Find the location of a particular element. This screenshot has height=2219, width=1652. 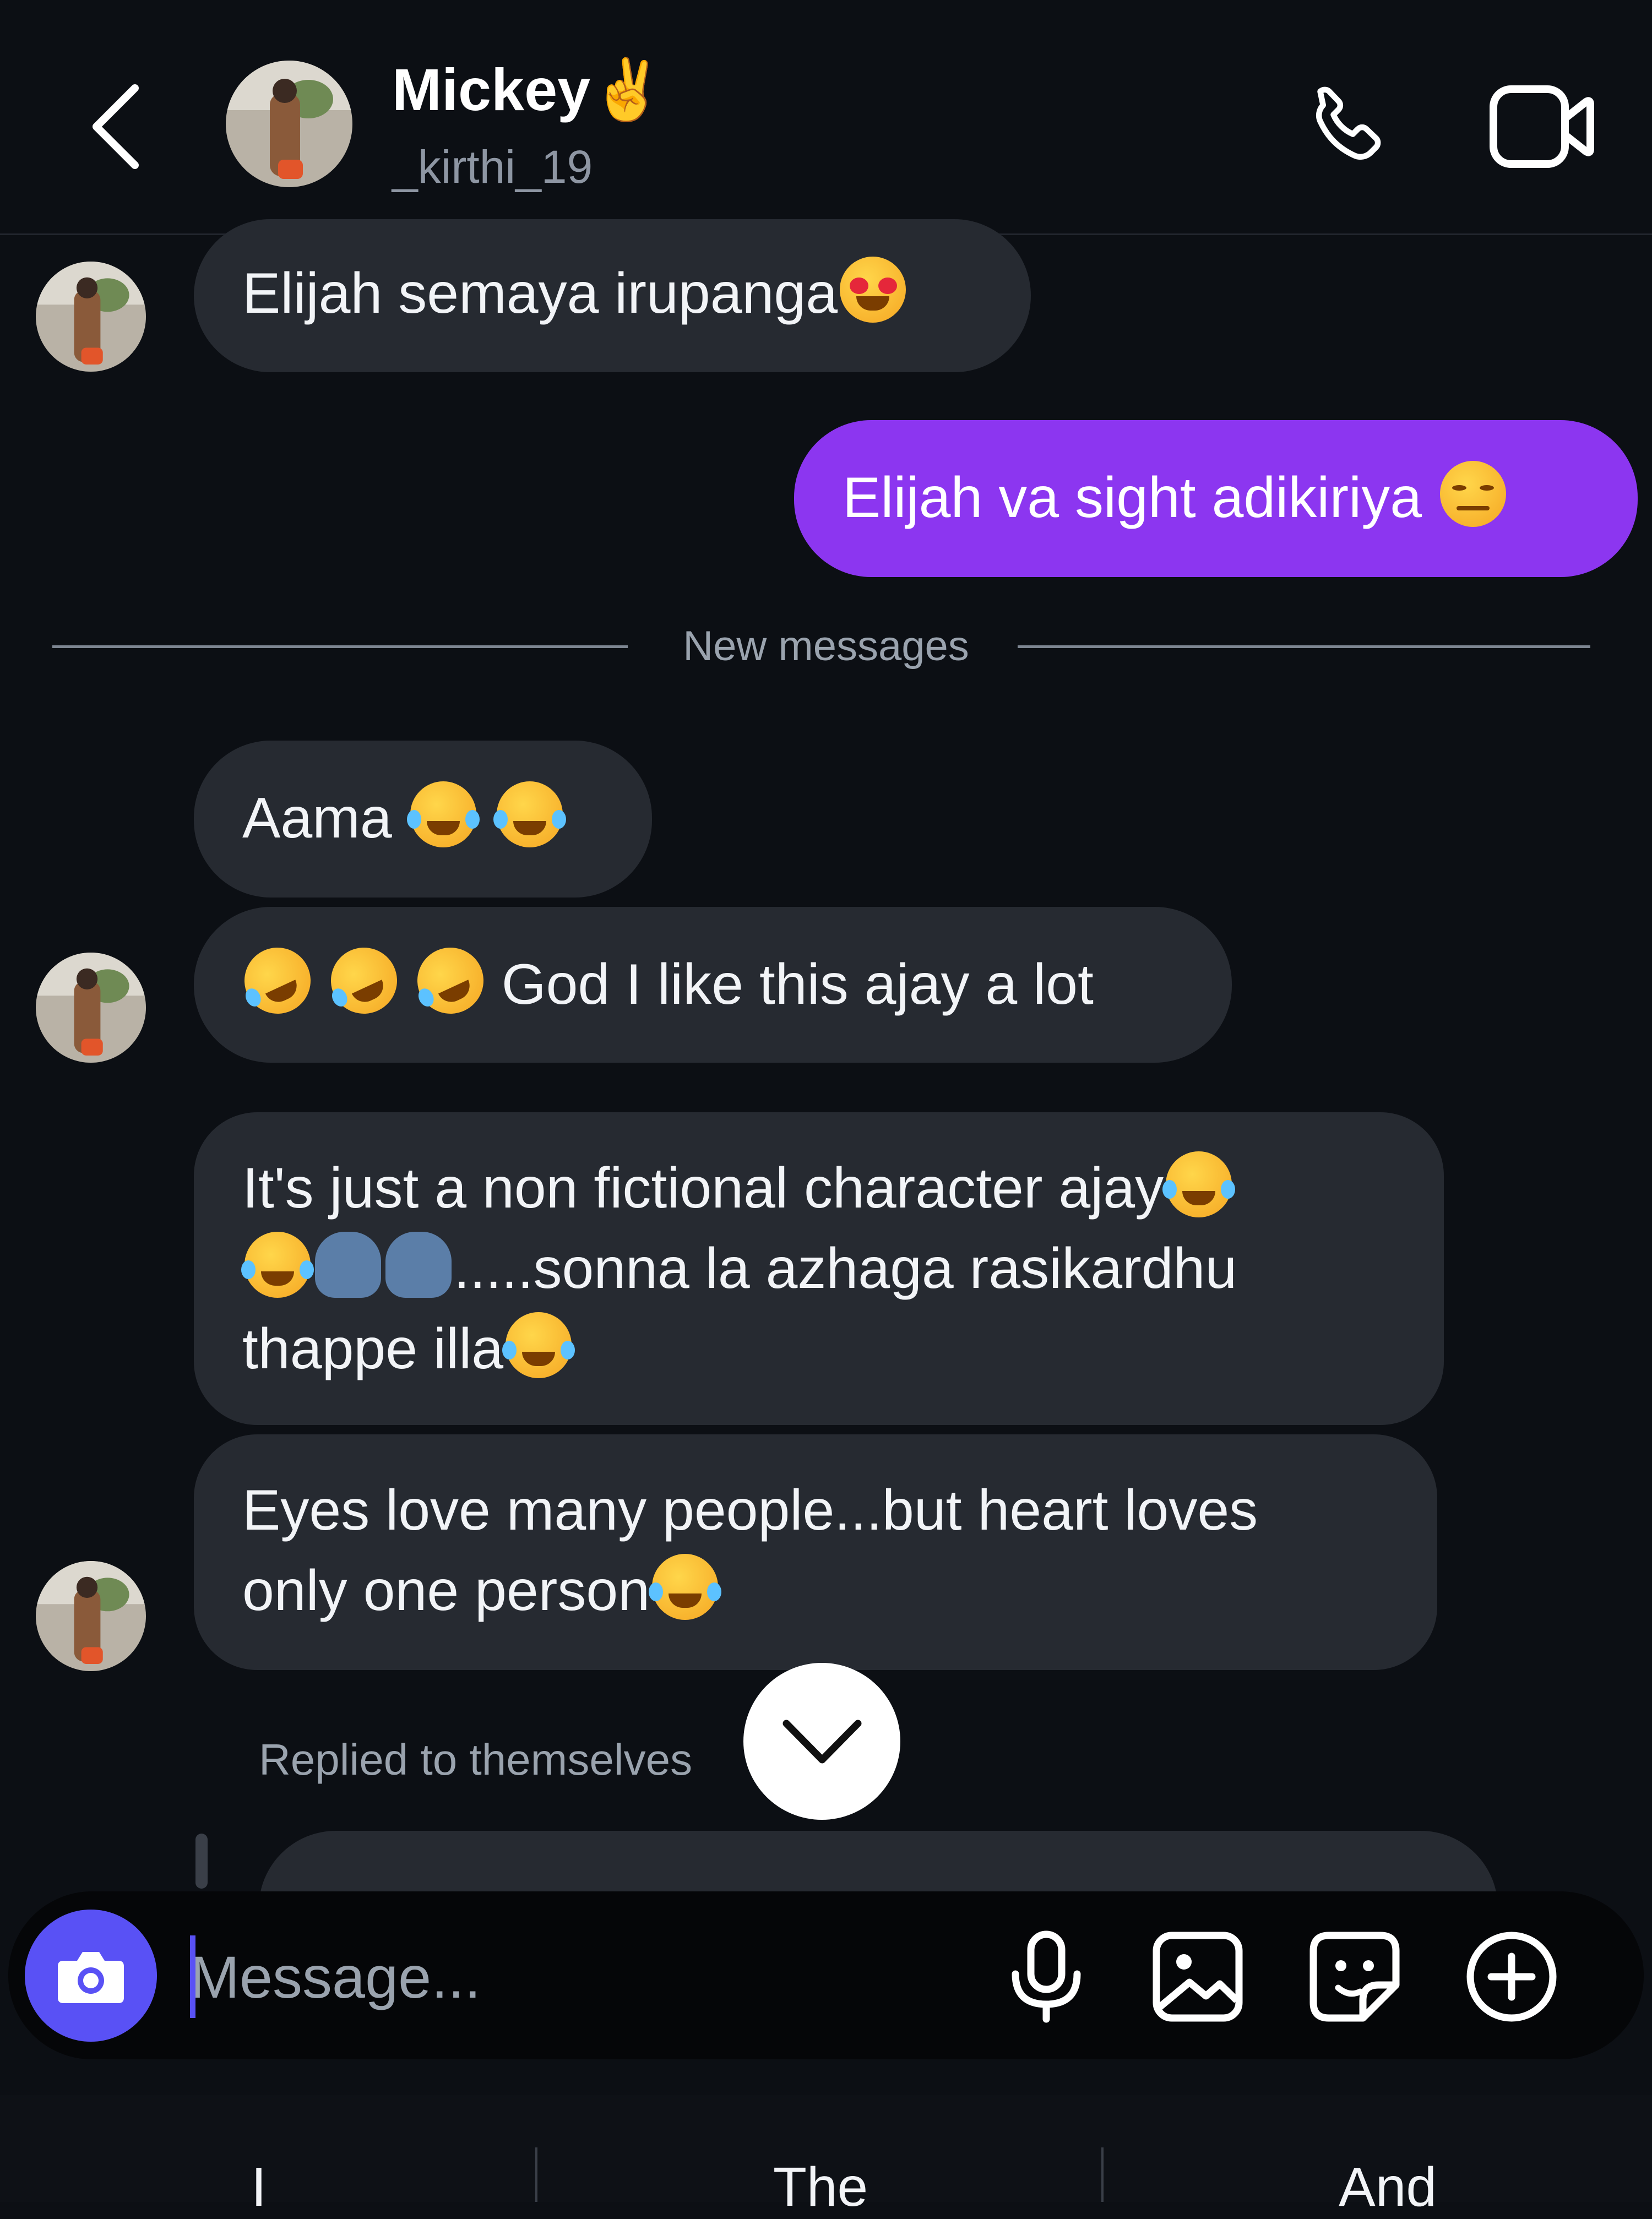

message-bubble-sent: Elijah va sight adikiriya is located at coordinates (1216, 498).